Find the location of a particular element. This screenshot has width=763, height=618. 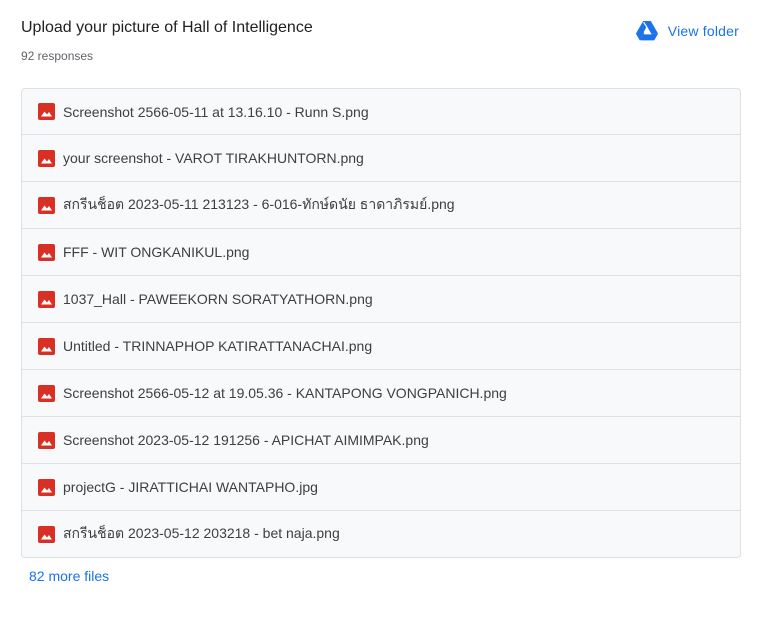

file-row: your screenshot - VAROT TIRAKHUNTORN.png is located at coordinates (381, 158).